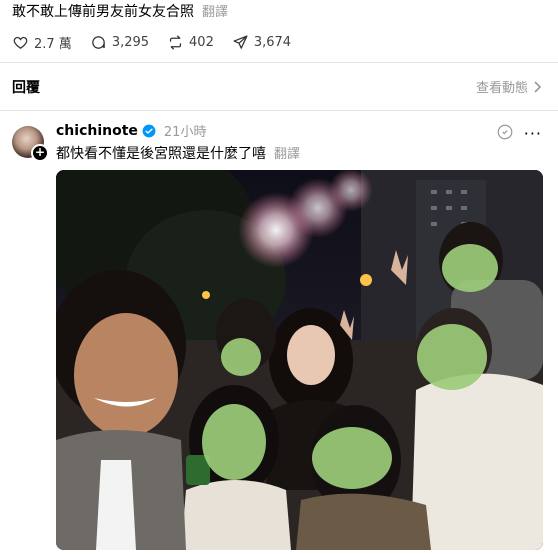 This screenshot has width=558, height=556. Describe the element at coordinates (272, 42) in the screenshot. I see `share-count: 3,674` at that location.